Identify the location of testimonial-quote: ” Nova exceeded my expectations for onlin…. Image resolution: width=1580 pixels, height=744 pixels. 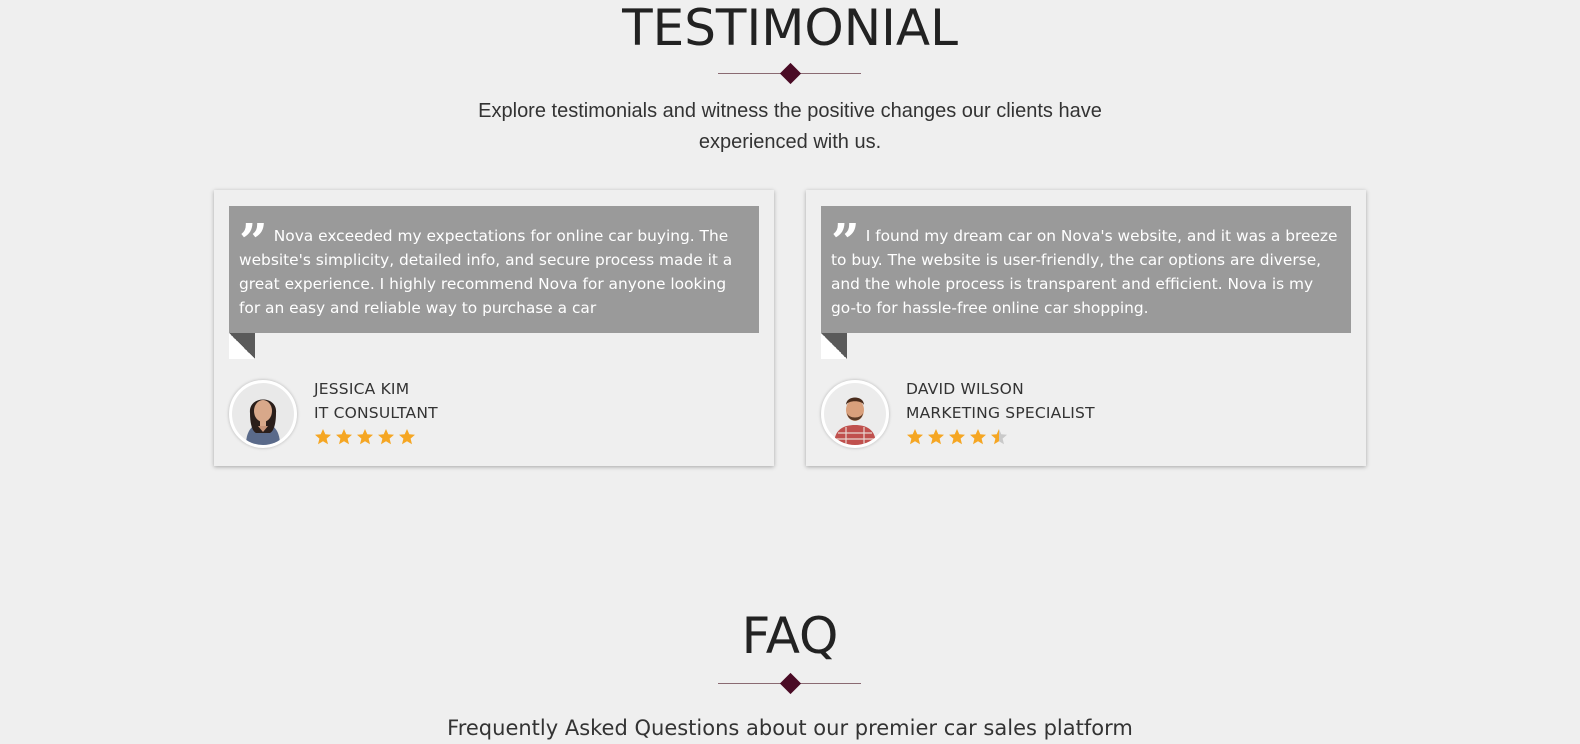
(494, 269).